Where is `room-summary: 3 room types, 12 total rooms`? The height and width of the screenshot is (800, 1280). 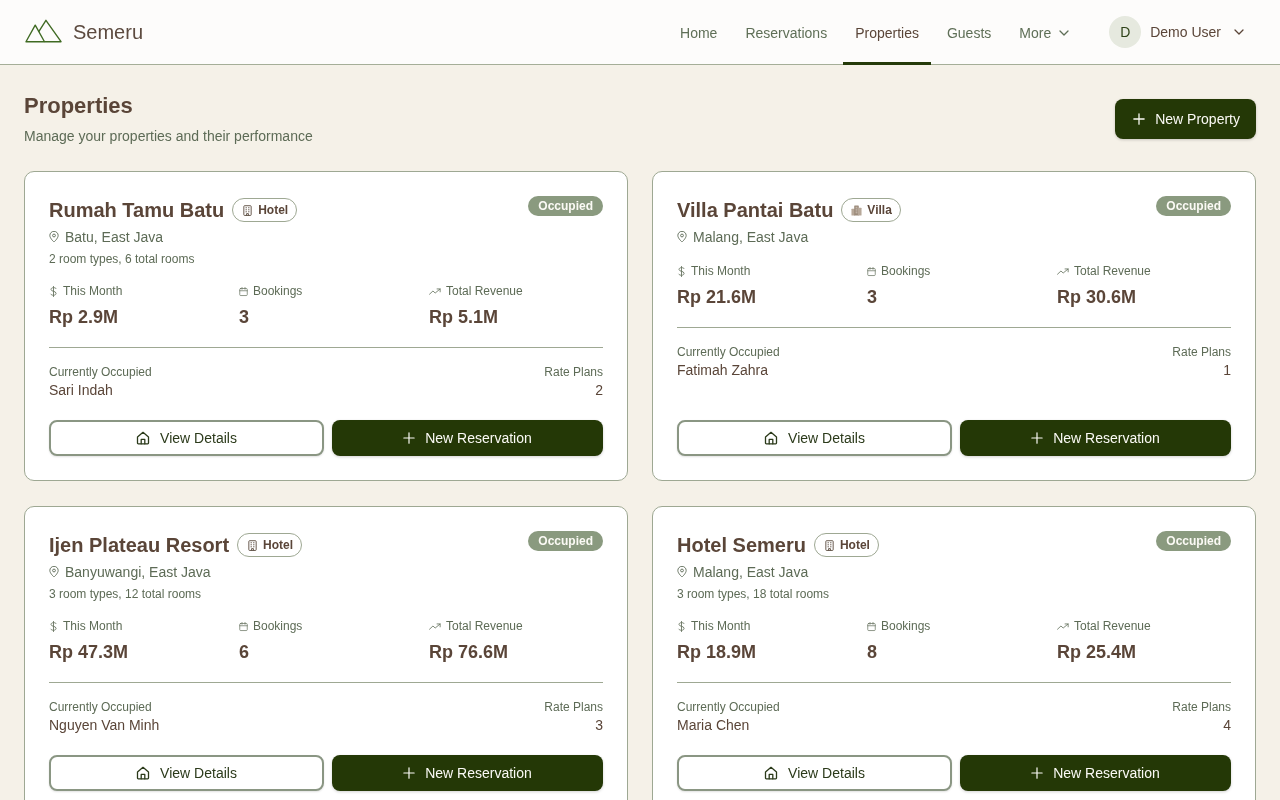 room-summary: 3 room types, 12 total rooms is located at coordinates (126, 594).